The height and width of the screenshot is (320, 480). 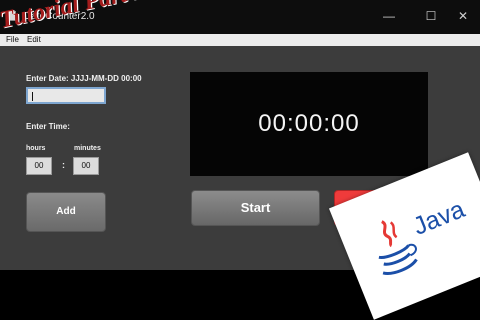 I want to click on java-logo-text: Java, so click(x=439, y=218).